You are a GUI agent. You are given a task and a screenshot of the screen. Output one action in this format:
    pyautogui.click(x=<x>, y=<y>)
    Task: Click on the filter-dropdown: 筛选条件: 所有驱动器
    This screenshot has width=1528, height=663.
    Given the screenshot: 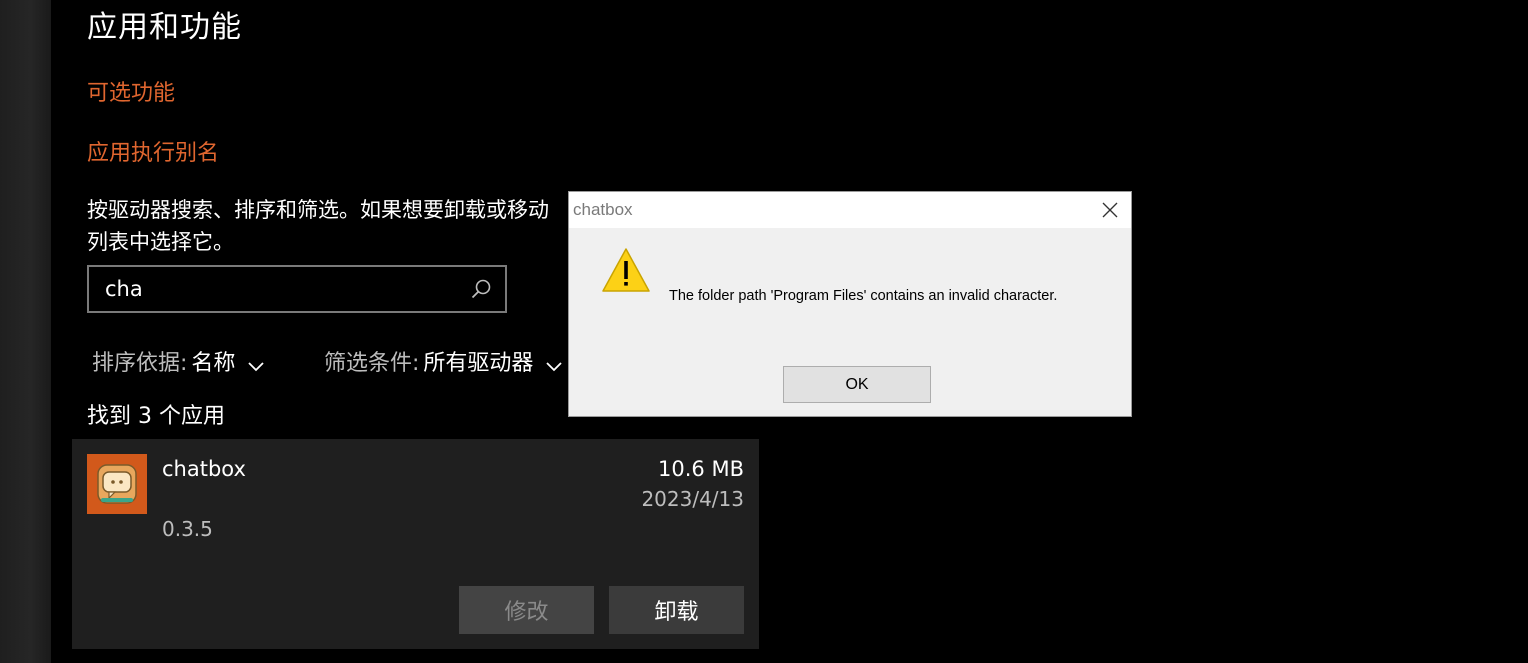 What is the action you would take?
    pyautogui.click(x=443, y=361)
    